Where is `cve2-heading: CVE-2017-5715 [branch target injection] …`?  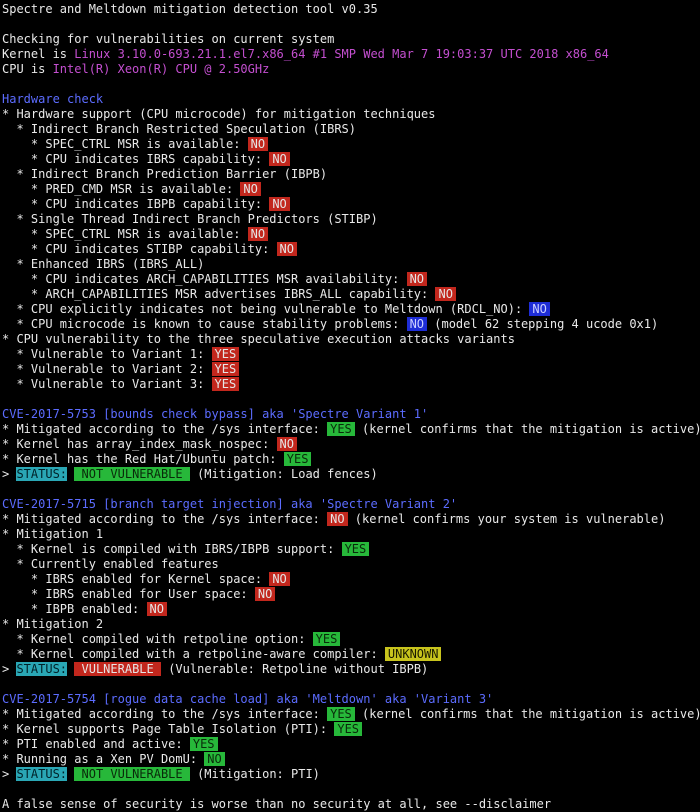 cve2-heading: CVE-2017-5715 [branch target injection] … is located at coordinates (230, 504).